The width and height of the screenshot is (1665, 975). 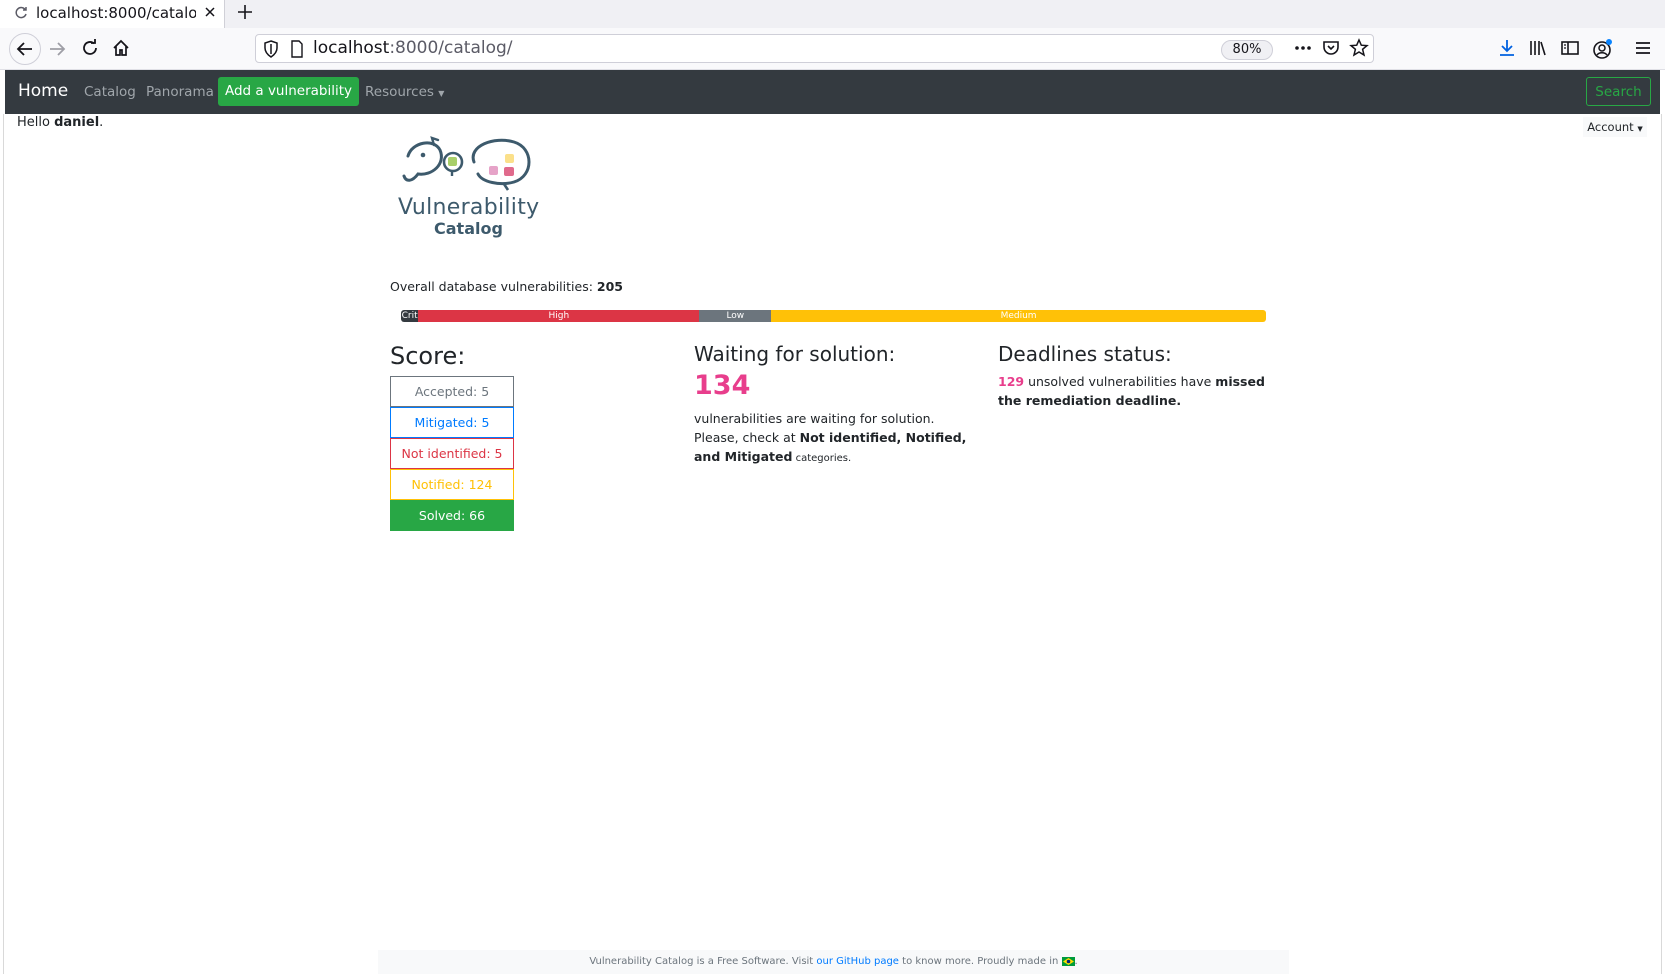 What do you see at coordinates (743, 456) in the screenshot?
I see `waiting-categories-2: and Mitigated` at bounding box center [743, 456].